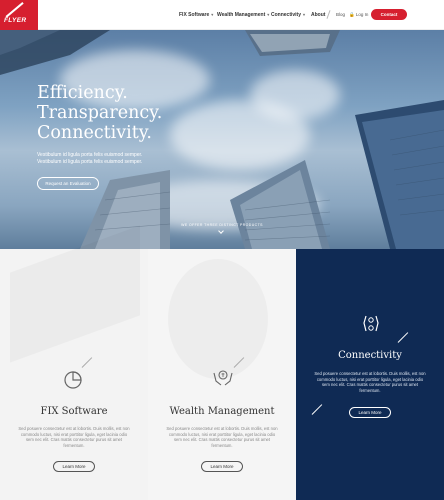 The height and width of the screenshot is (500, 444). Describe the element at coordinates (218, 319) in the screenshot. I see `background-shape` at that location.